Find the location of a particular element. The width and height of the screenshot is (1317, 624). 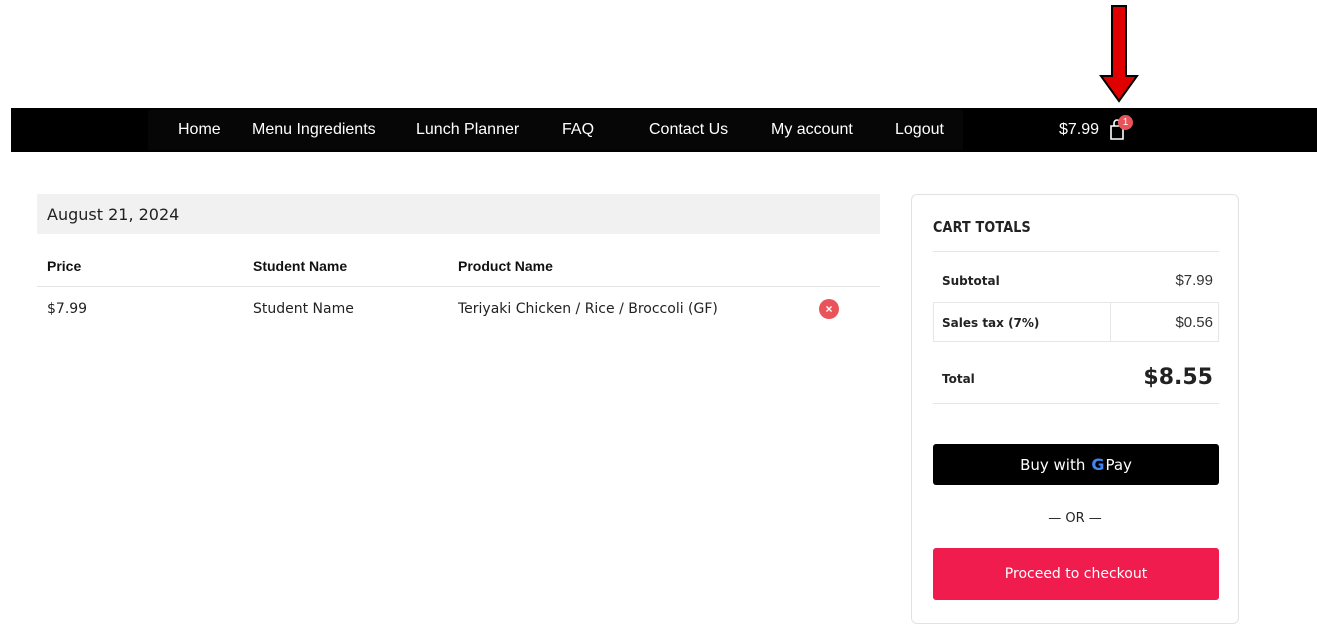

cart-totals-title: CART TOTALS is located at coordinates (982, 227).